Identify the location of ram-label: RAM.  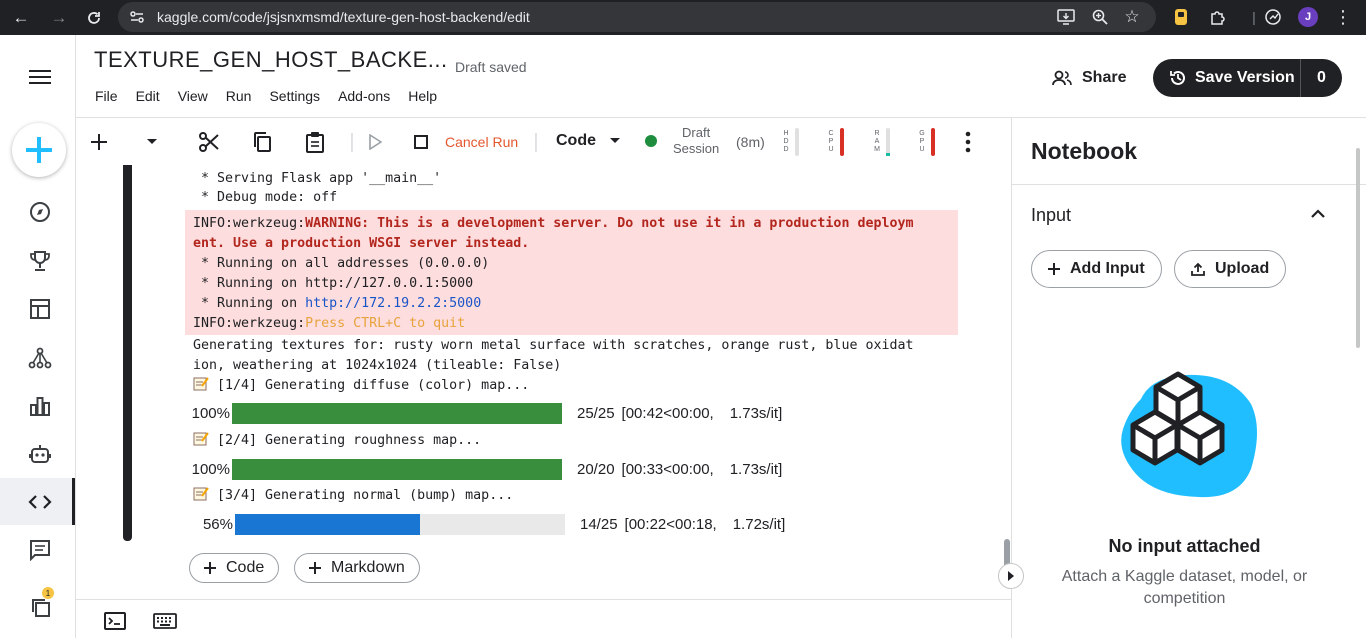
(877, 141).